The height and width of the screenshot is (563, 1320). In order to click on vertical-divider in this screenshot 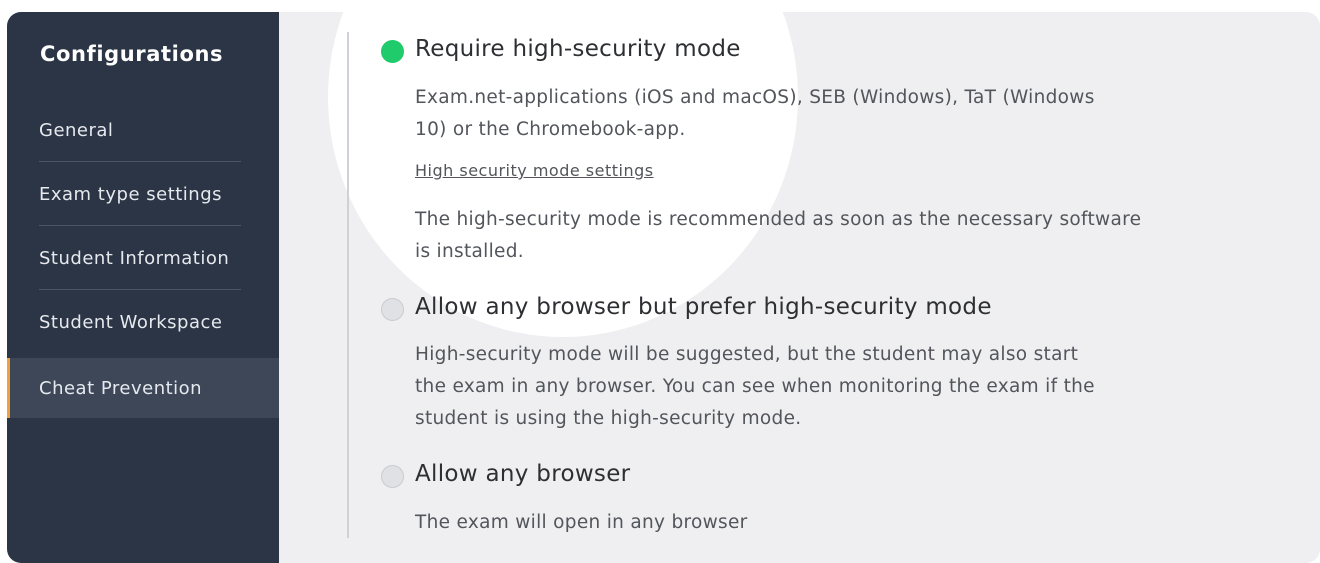, I will do `click(348, 285)`.